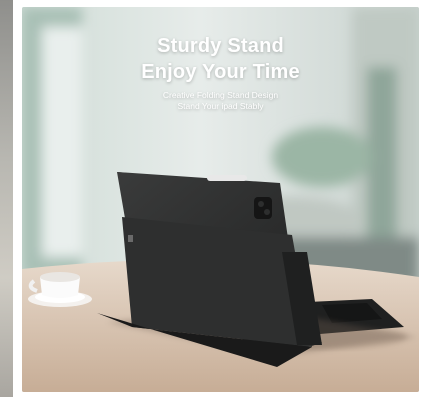  What do you see at coordinates (220, 106) in the screenshot?
I see `subline-2: Stand Your ipad Stably` at bounding box center [220, 106].